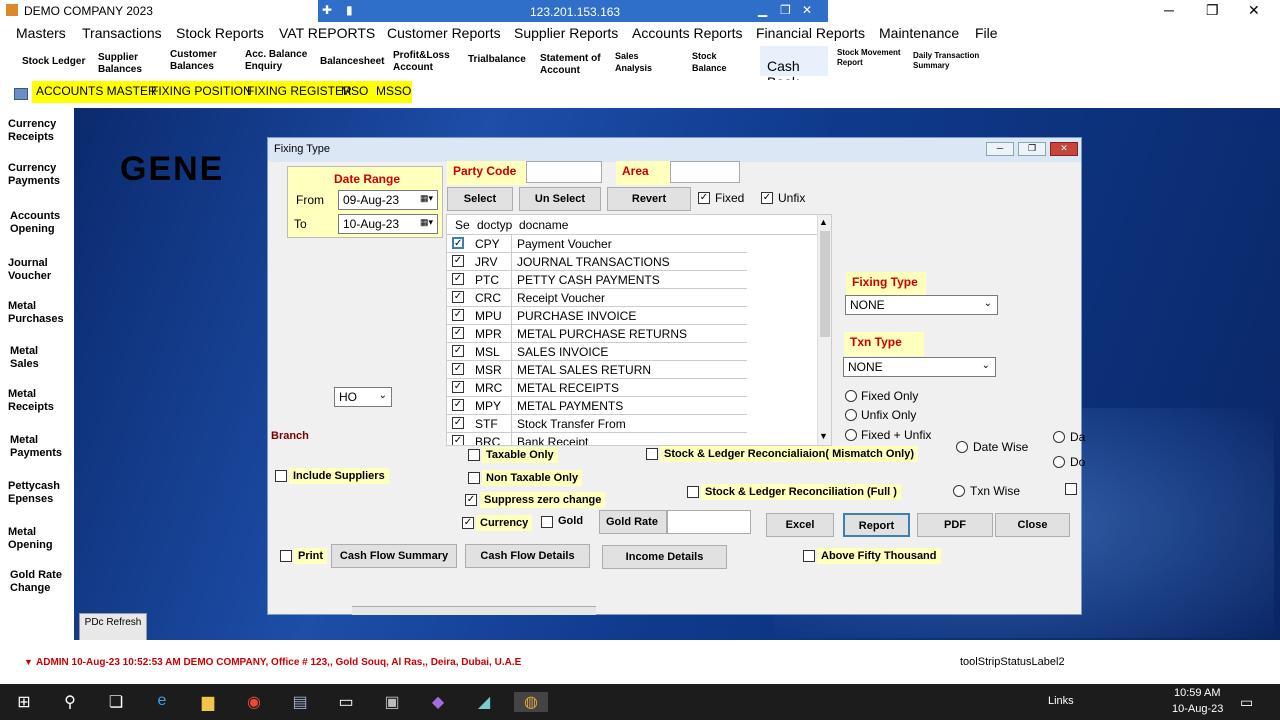 The image size is (1280, 720). Describe the element at coordinates (597, 424) in the screenshot. I see `table-row: ✓ STF Stock Transfer From` at that location.